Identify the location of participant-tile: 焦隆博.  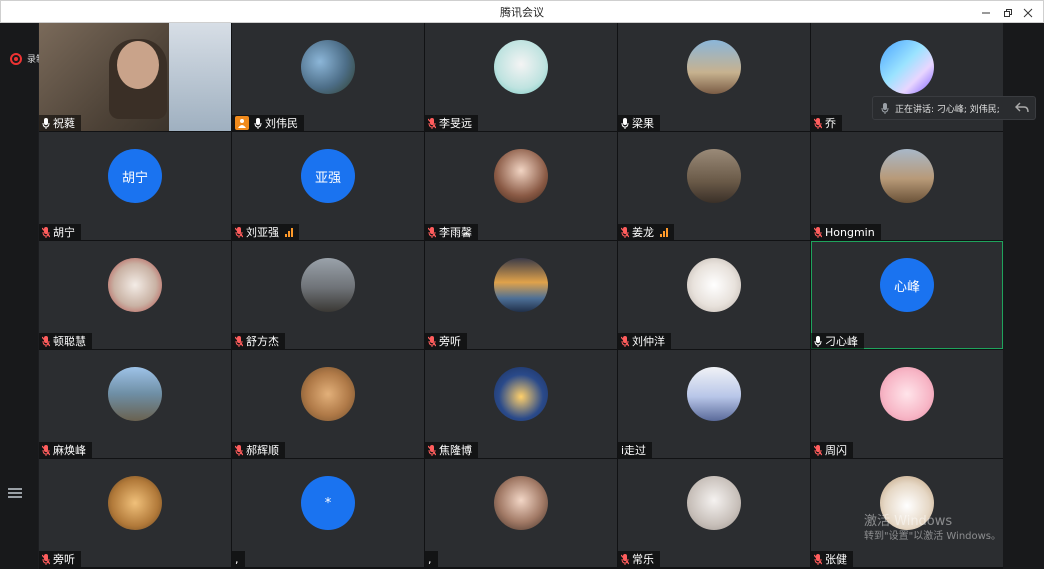
(521, 404).